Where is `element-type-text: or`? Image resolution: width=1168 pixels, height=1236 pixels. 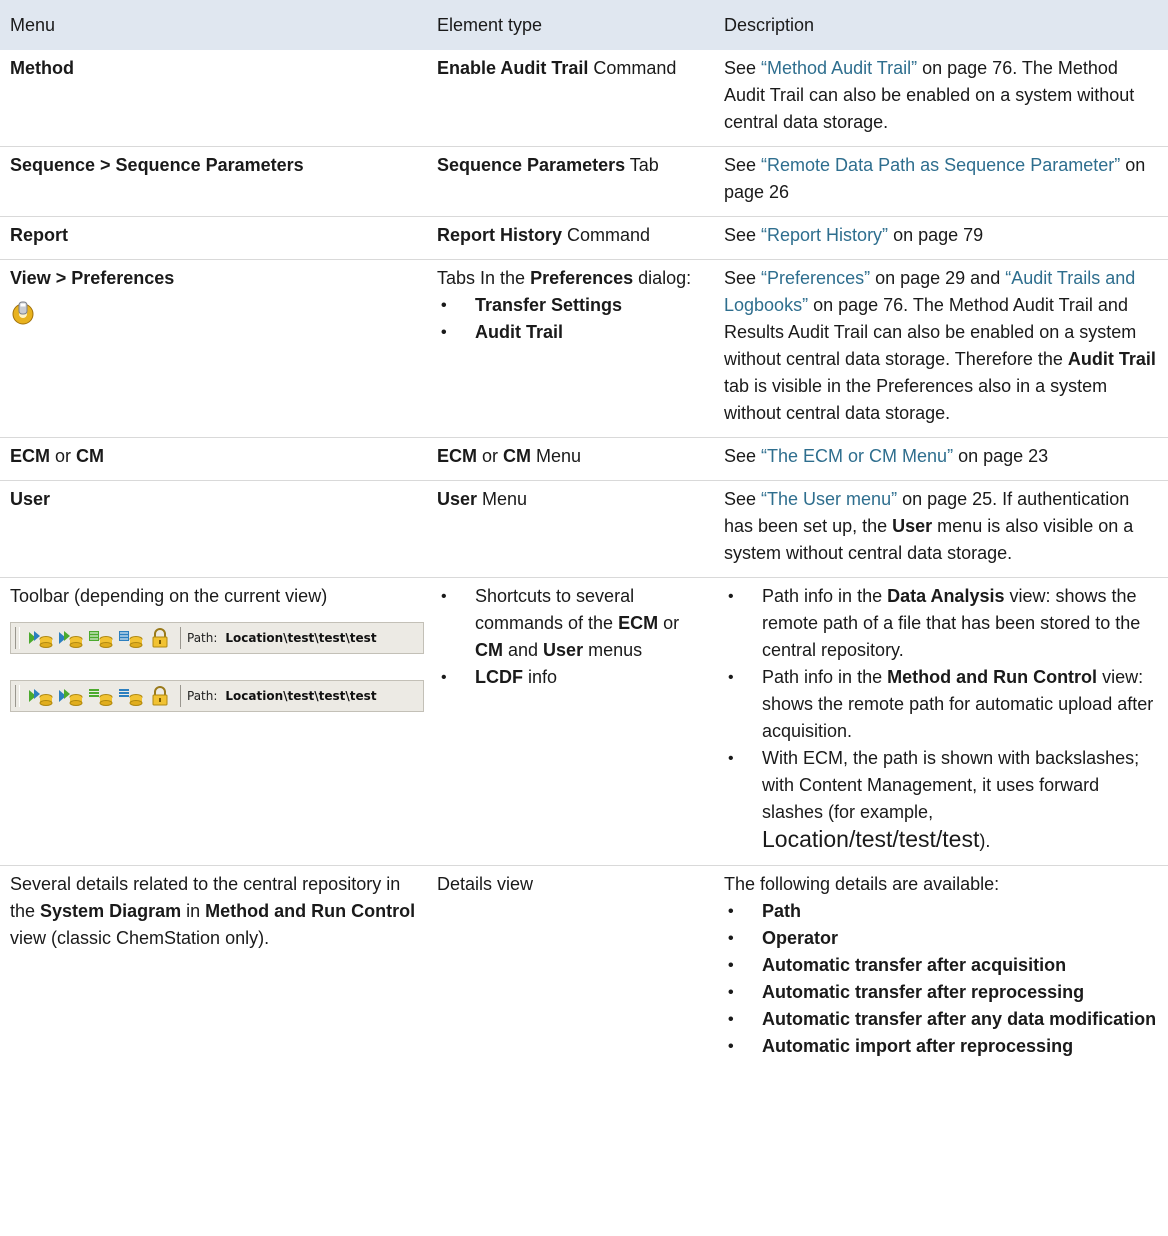
element-type-text: or is located at coordinates (490, 456).